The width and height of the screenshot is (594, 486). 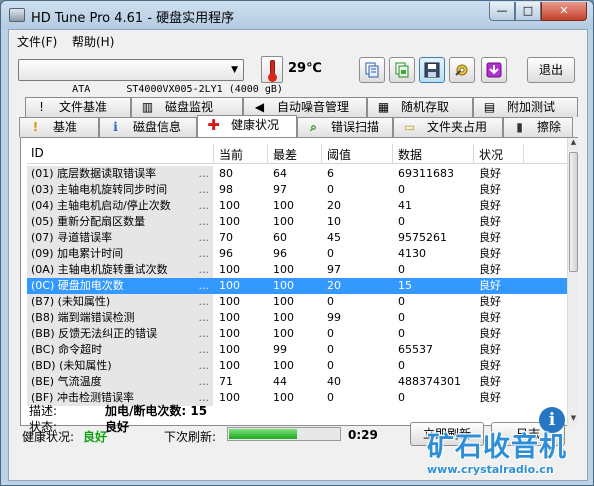 What do you see at coordinates (297, 190) in the screenshot?
I see `table-row: (03) 主轴电机旋转同步时间... 98 97 0 0 良好` at bounding box center [297, 190].